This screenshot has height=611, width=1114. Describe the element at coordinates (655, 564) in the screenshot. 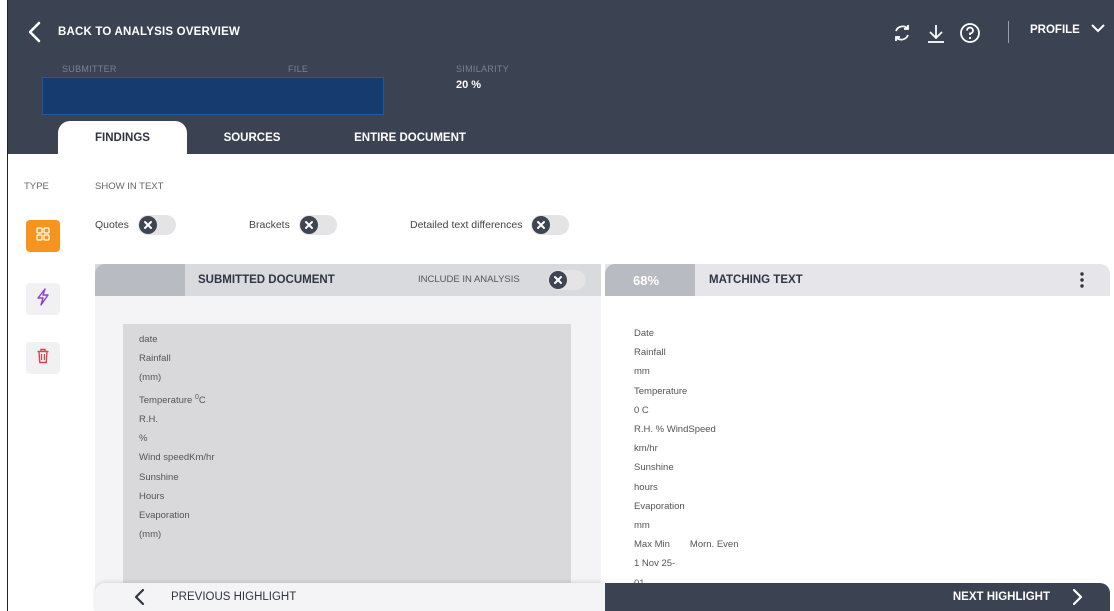

I see `text-line: 1 Nov 25-` at that location.